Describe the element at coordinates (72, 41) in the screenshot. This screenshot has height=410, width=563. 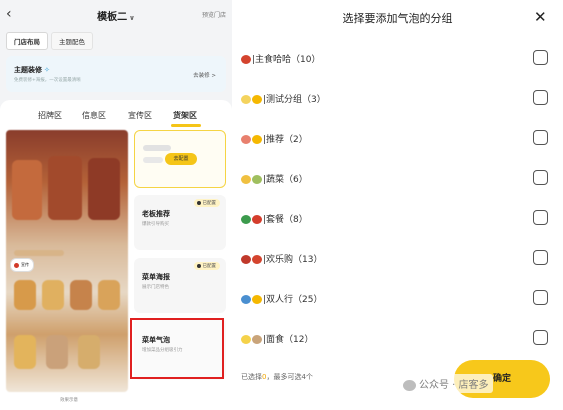
I see `segment-theme-color: 主题配色` at that location.